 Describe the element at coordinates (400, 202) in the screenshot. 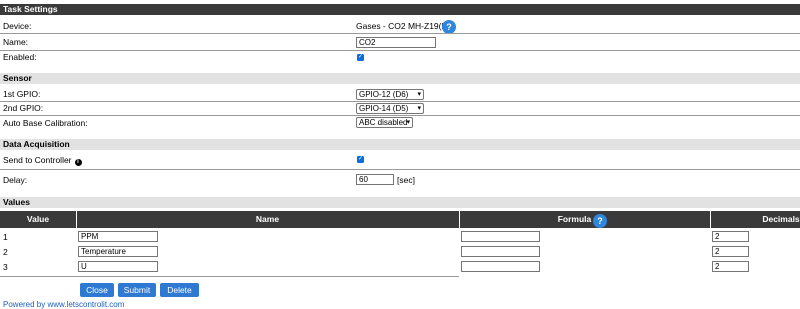

I see `values-header: Values` at that location.